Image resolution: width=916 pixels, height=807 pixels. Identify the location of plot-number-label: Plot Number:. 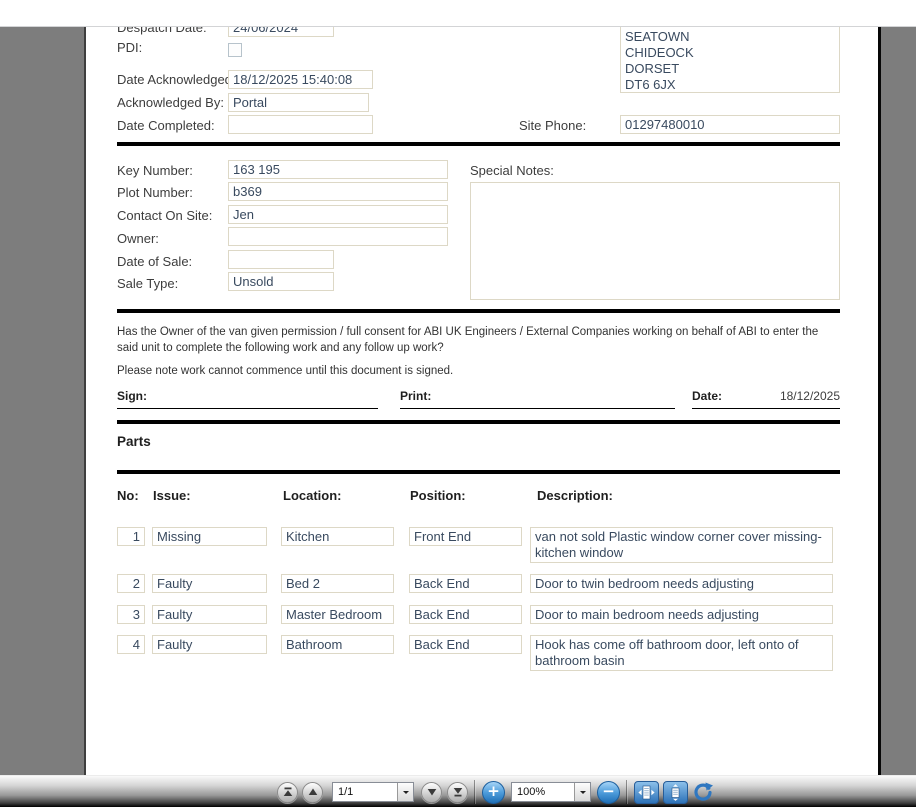
(155, 192).